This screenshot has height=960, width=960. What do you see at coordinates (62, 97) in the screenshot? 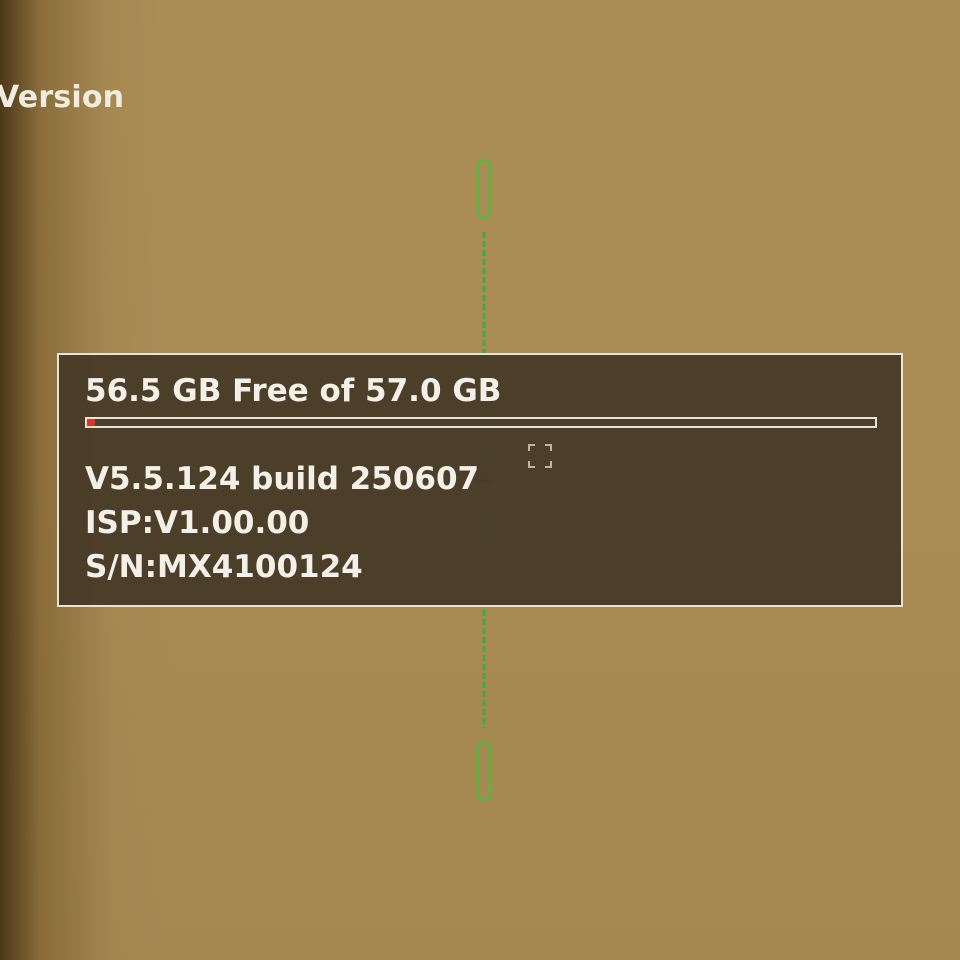
I see `version-title: Version` at bounding box center [62, 97].